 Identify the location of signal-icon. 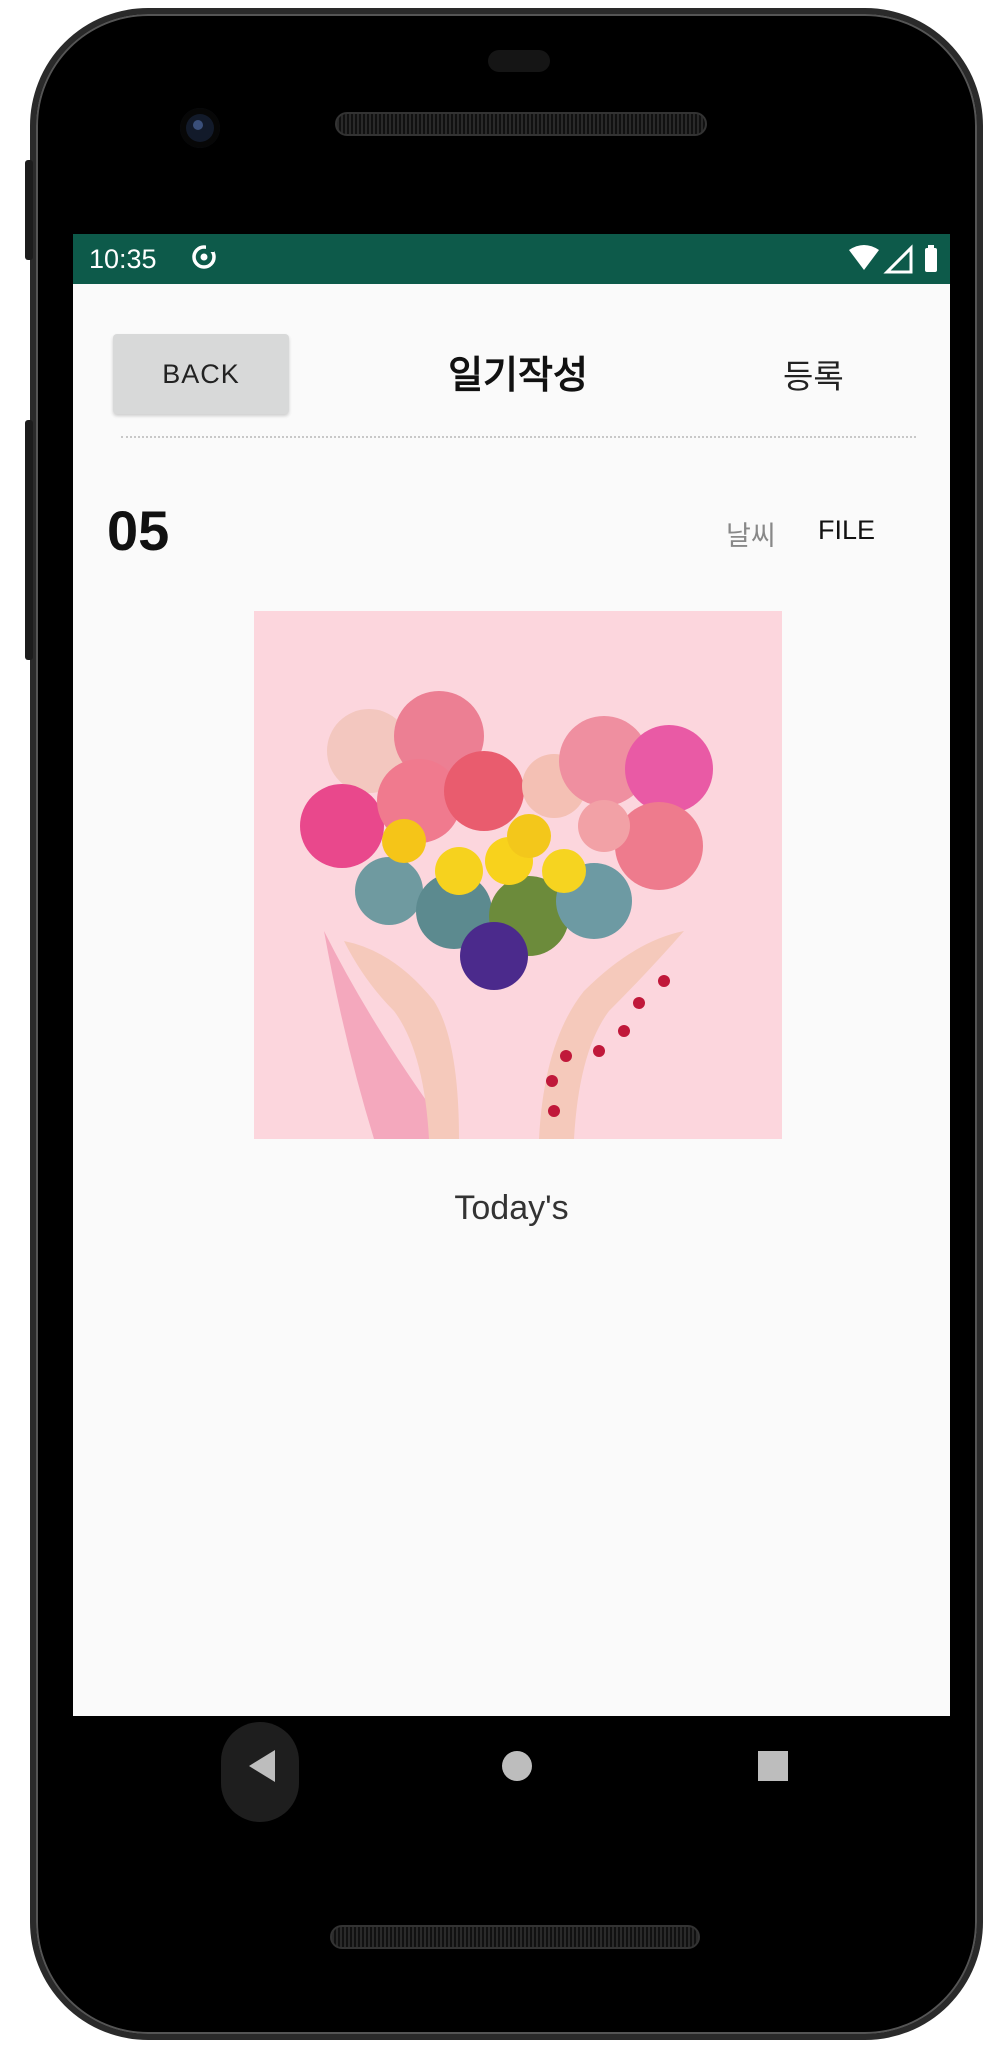
(898, 259).